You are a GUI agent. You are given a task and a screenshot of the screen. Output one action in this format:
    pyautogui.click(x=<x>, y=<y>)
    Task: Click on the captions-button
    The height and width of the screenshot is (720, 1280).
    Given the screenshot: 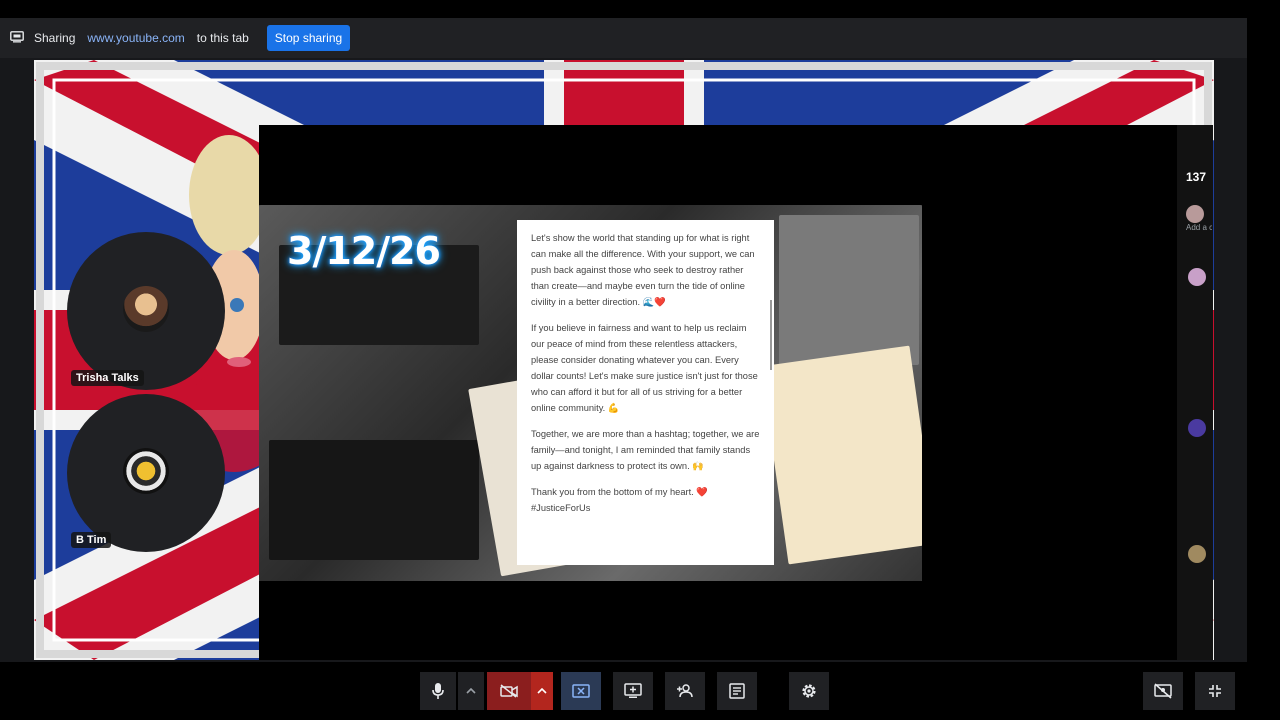 What is the action you would take?
    pyautogui.click(x=737, y=691)
    